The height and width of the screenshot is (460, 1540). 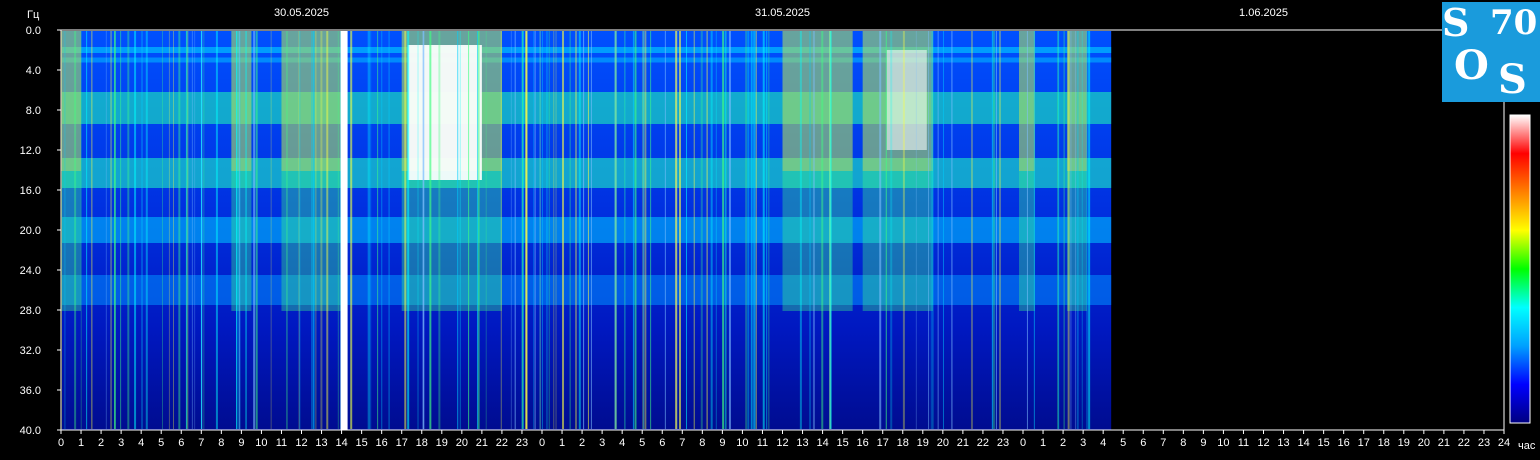 What do you see at coordinates (301, 13) in the screenshot?
I see `date-label: 30.05.2025` at bounding box center [301, 13].